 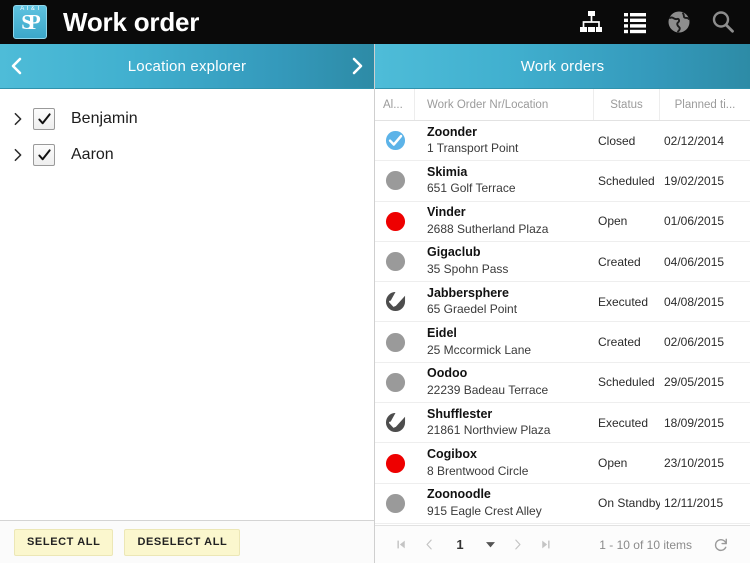 What do you see at coordinates (694, 261) in the screenshot?
I see `work-order-date: 04/06/2015` at bounding box center [694, 261].